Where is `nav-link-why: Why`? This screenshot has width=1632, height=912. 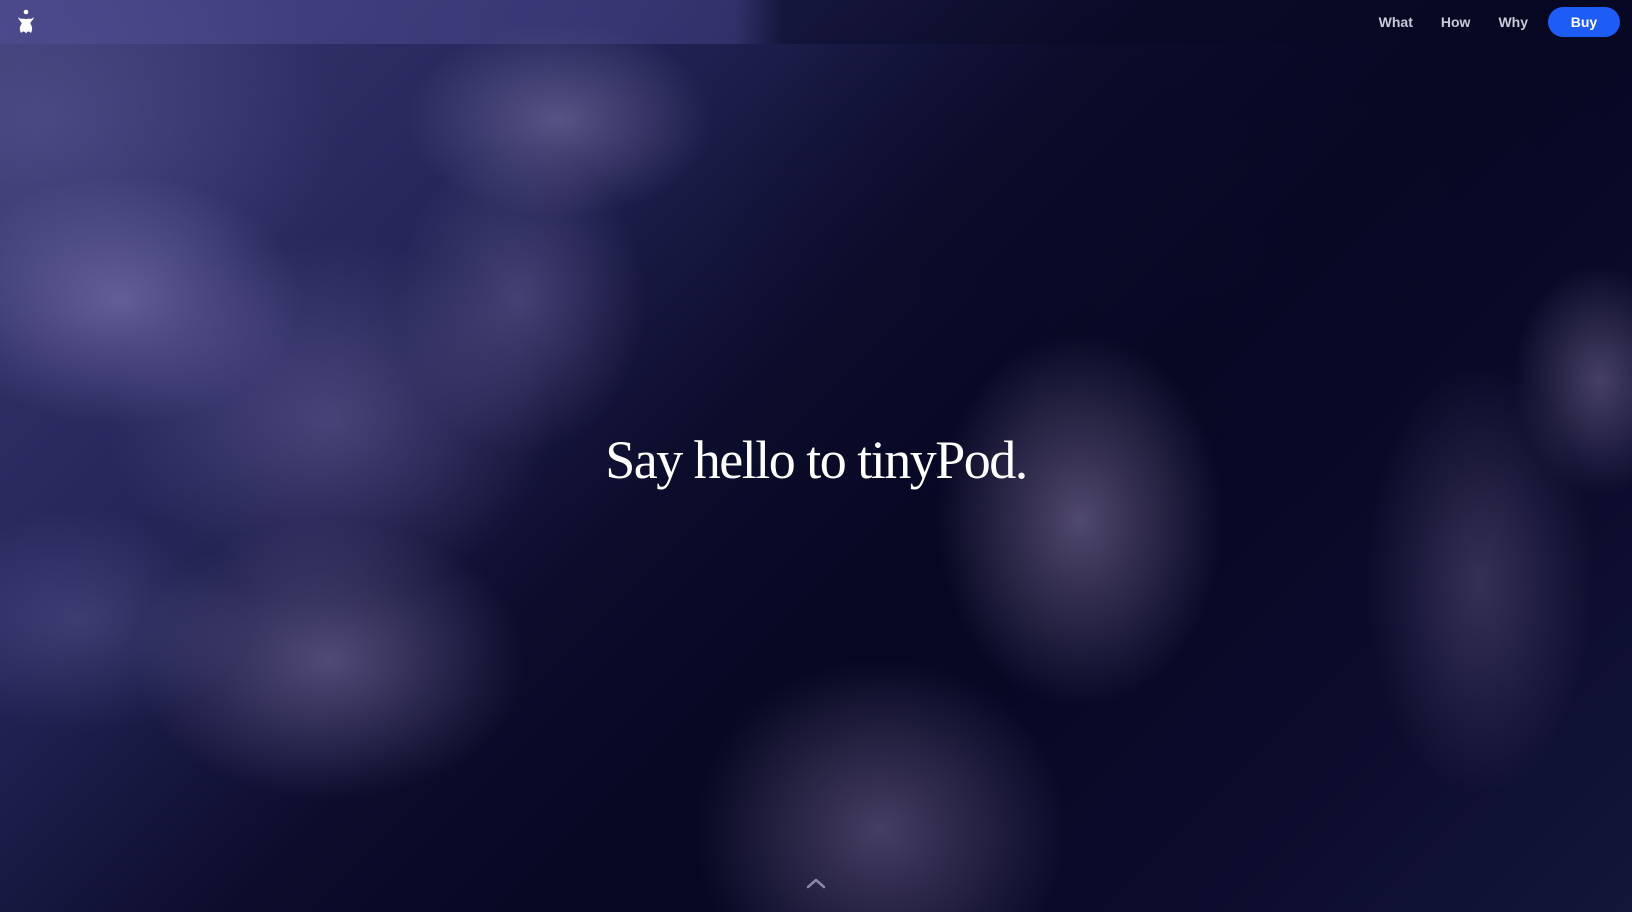
nav-link-why: Why is located at coordinates (1513, 22).